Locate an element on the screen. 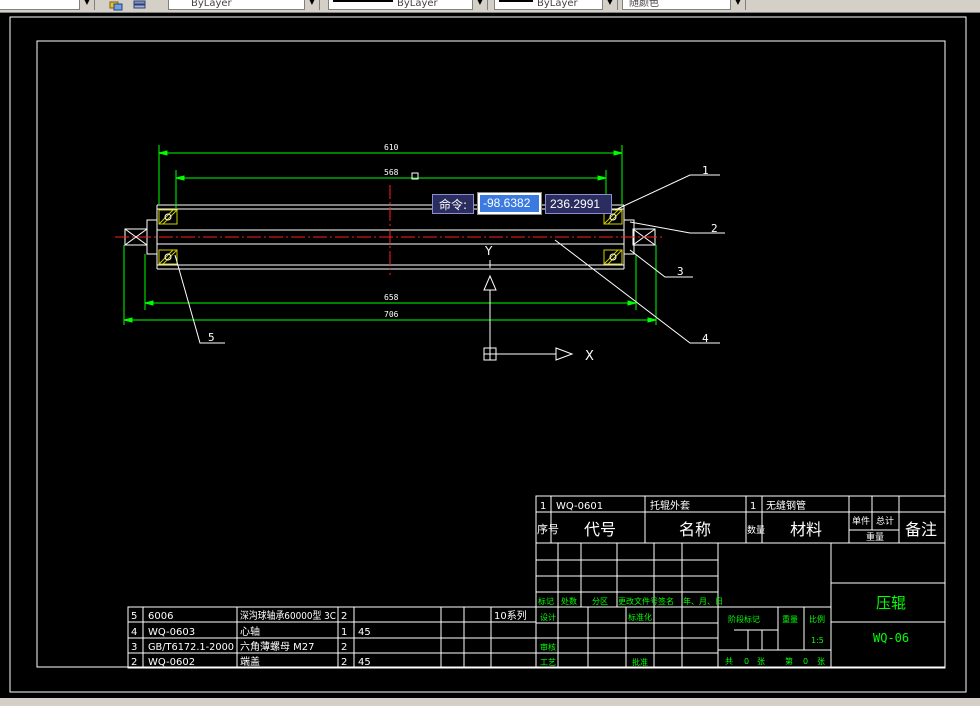 Image resolution: width=980 pixels, height=706 pixels. header-weight: 重量 is located at coordinates (875, 537).